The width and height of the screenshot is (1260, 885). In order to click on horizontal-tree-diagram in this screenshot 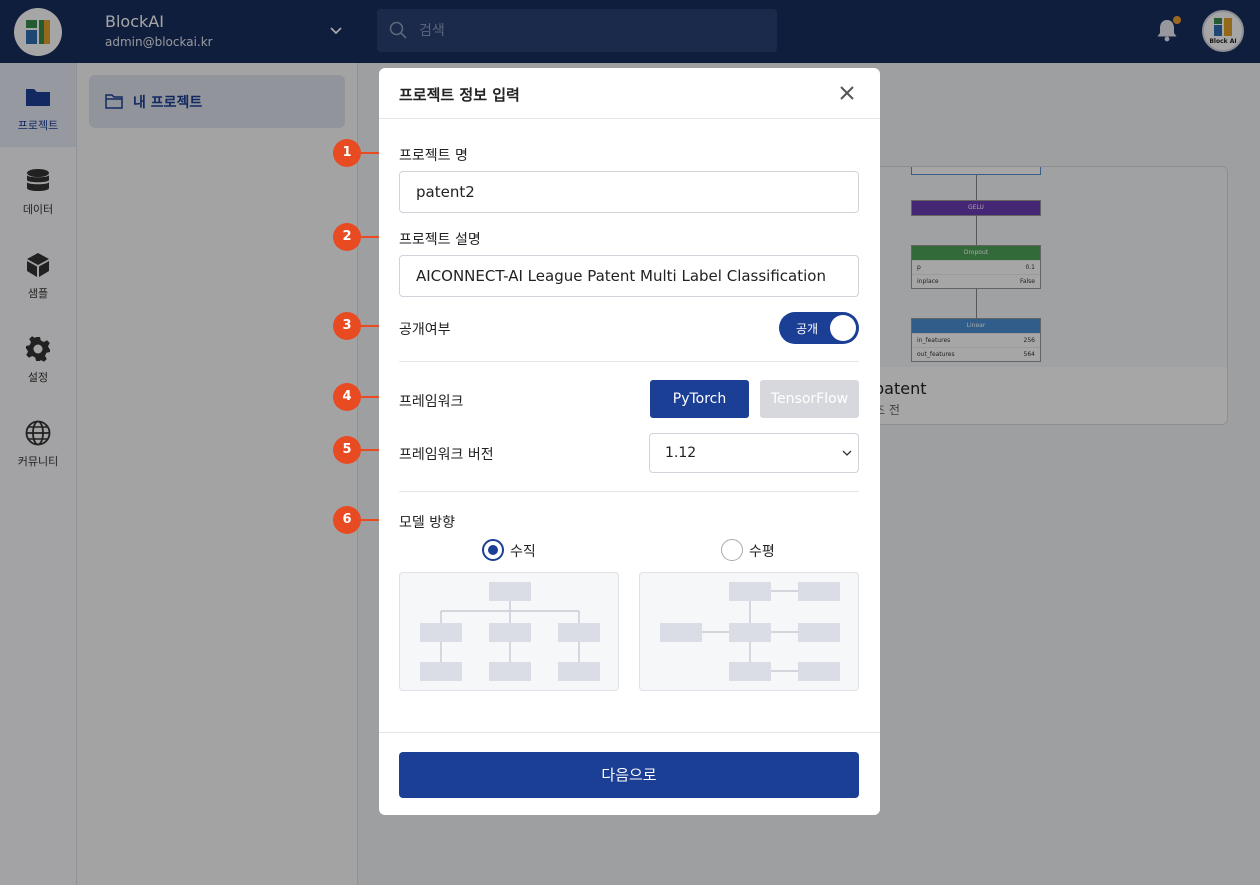, I will do `click(750, 631)`.